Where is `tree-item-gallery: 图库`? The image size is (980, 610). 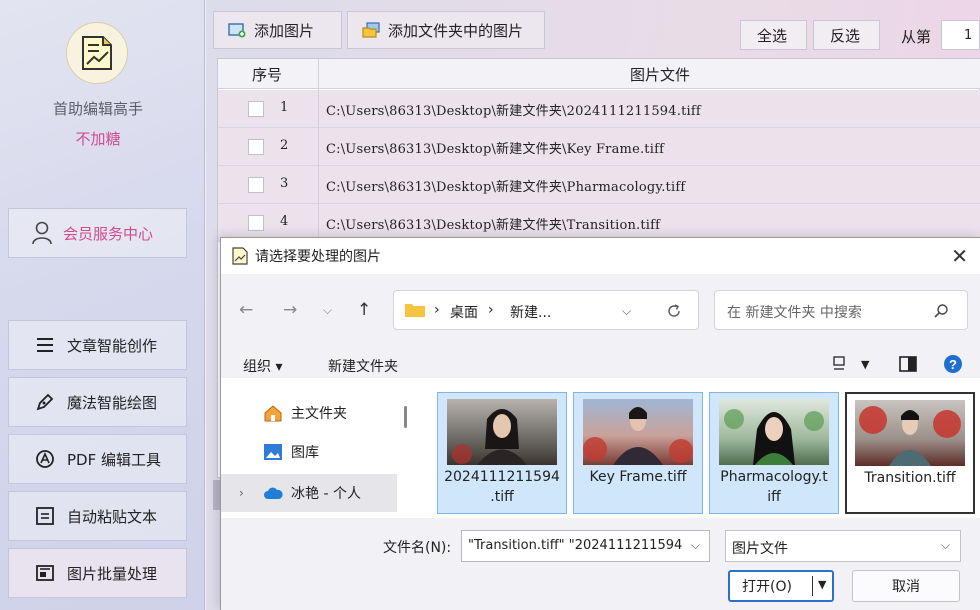 tree-item-gallery: 图库 is located at coordinates (309, 452).